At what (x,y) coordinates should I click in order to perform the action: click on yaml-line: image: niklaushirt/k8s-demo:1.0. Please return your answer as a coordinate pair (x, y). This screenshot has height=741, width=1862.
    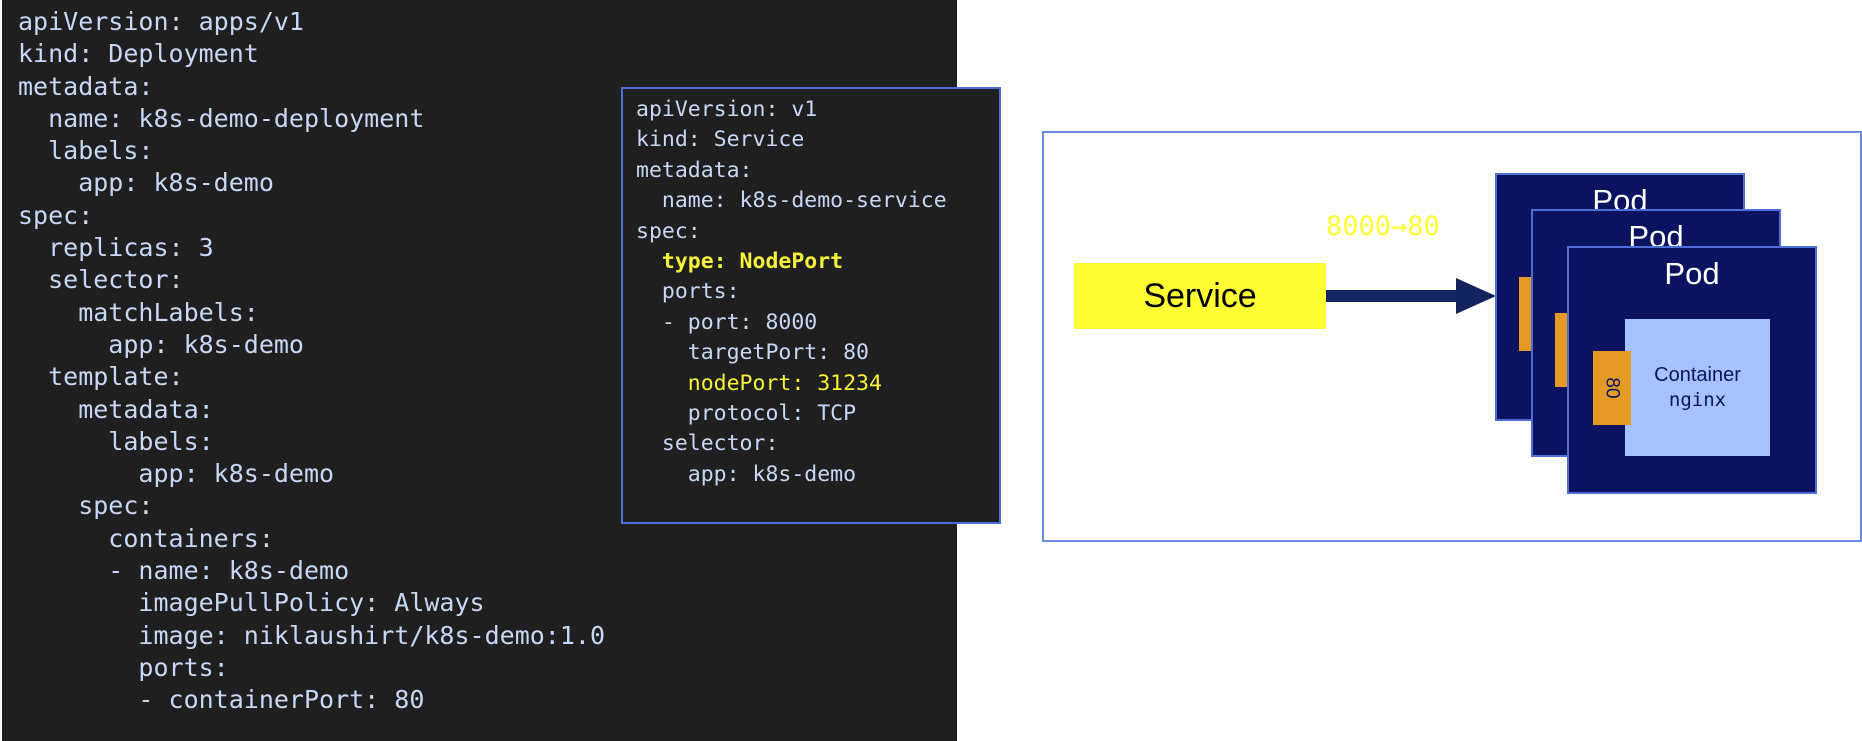
    Looking at the image, I should click on (311, 635).